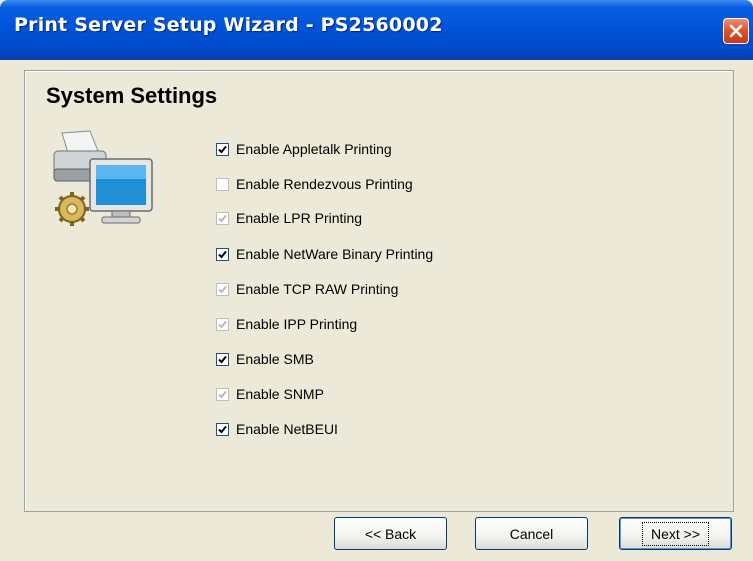 Image resolution: width=753 pixels, height=561 pixels. What do you see at coordinates (324, 184) in the screenshot?
I see `option-label: Enable Rendezvous Printing` at bounding box center [324, 184].